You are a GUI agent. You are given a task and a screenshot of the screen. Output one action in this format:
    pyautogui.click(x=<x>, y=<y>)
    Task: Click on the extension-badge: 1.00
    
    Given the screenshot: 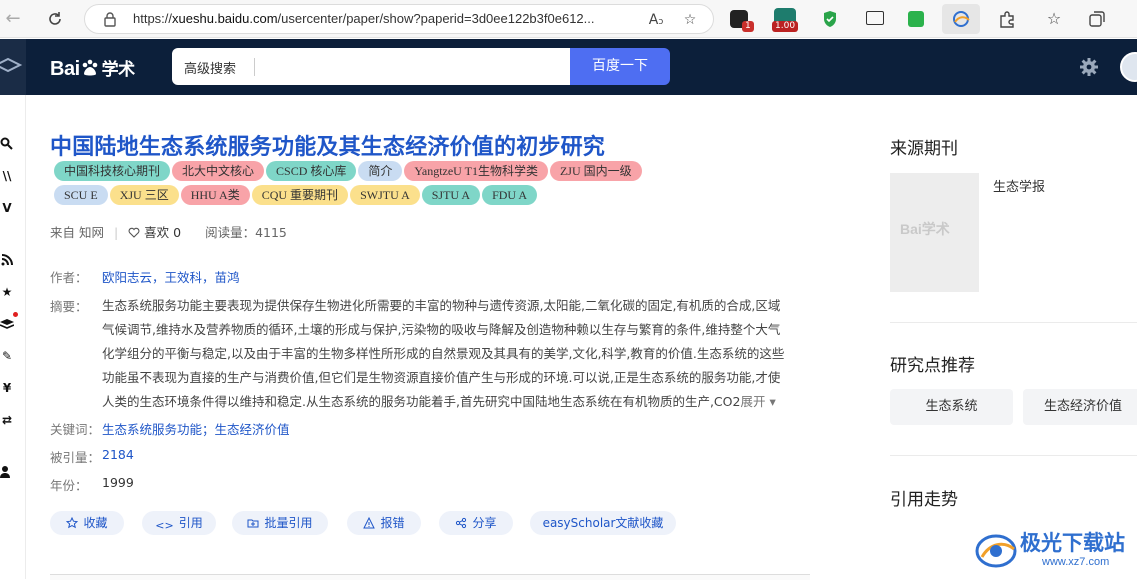 What is the action you would take?
    pyautogui.click(x=785, y=26)
    